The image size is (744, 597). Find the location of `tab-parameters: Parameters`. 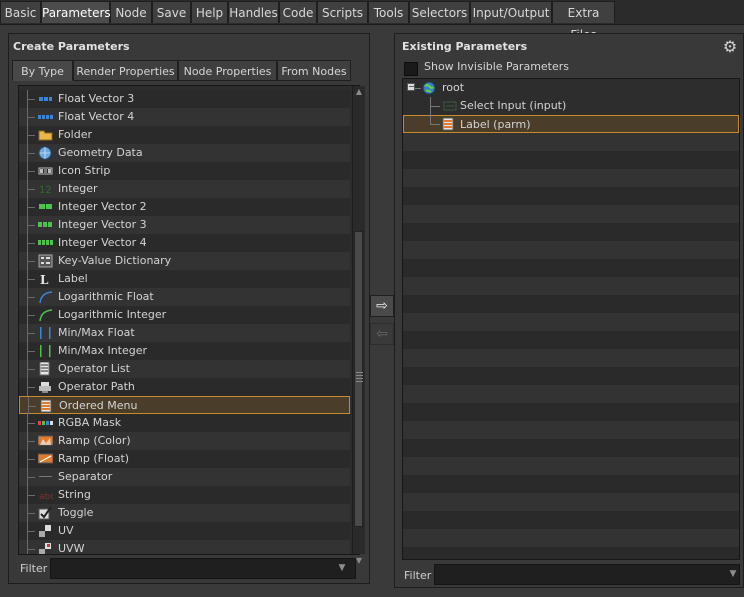

tab-parameters: Parameters is located at coordinates (76, 12).